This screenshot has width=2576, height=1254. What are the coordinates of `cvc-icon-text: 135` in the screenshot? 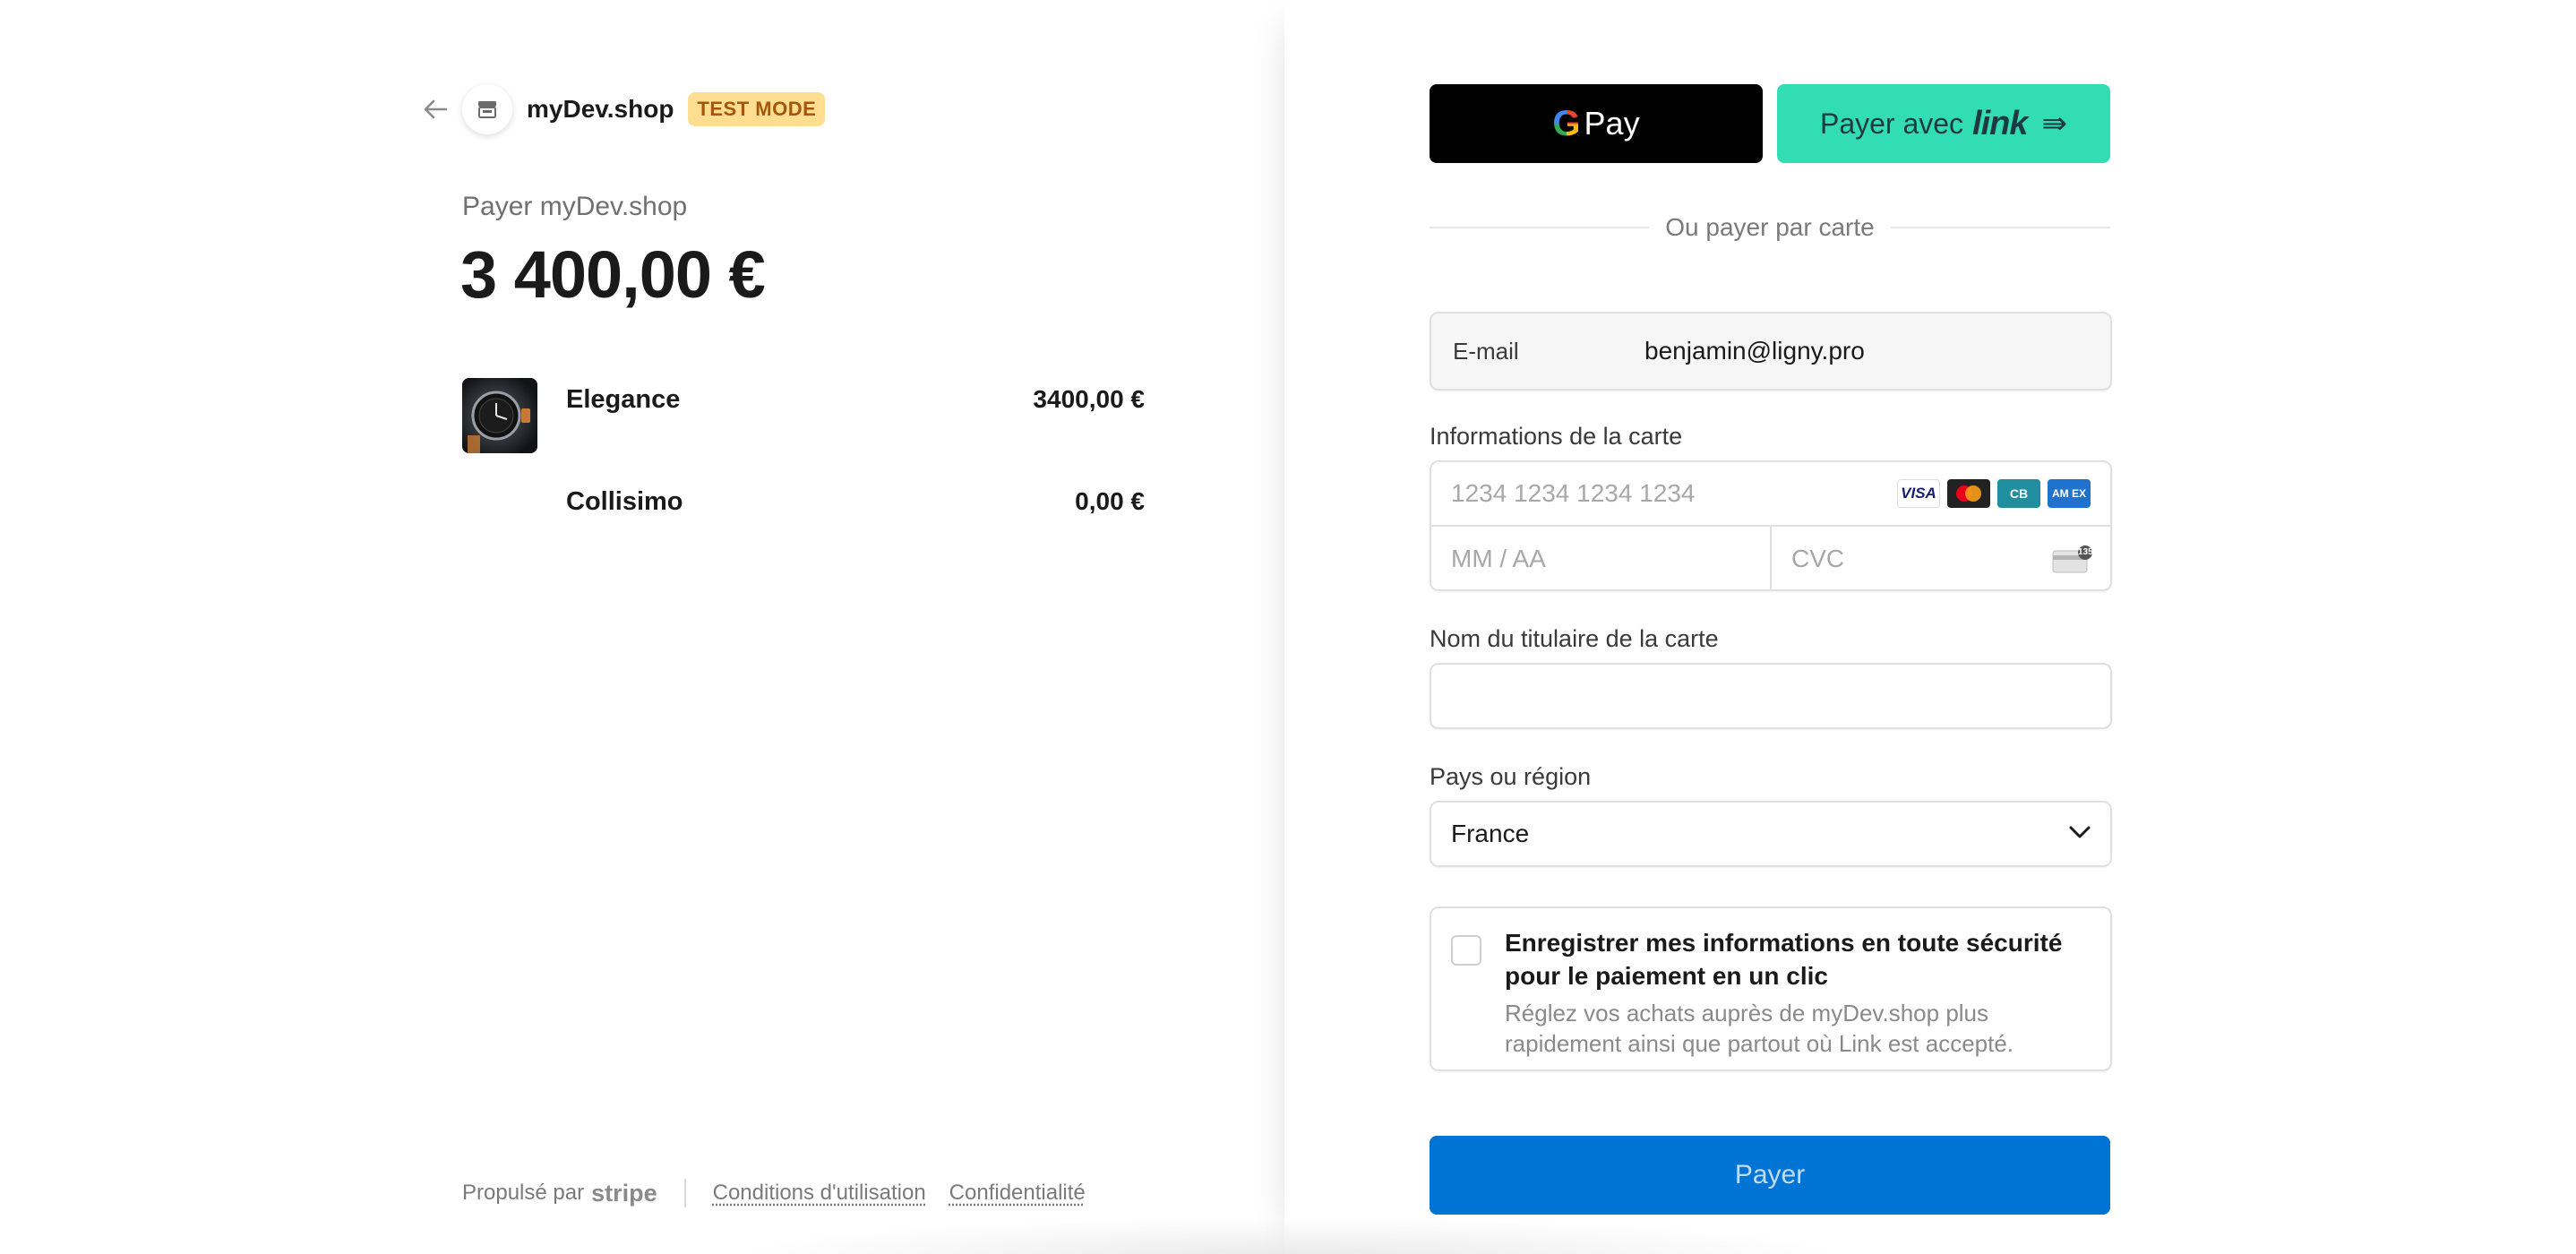 It's located at (2085, 552).